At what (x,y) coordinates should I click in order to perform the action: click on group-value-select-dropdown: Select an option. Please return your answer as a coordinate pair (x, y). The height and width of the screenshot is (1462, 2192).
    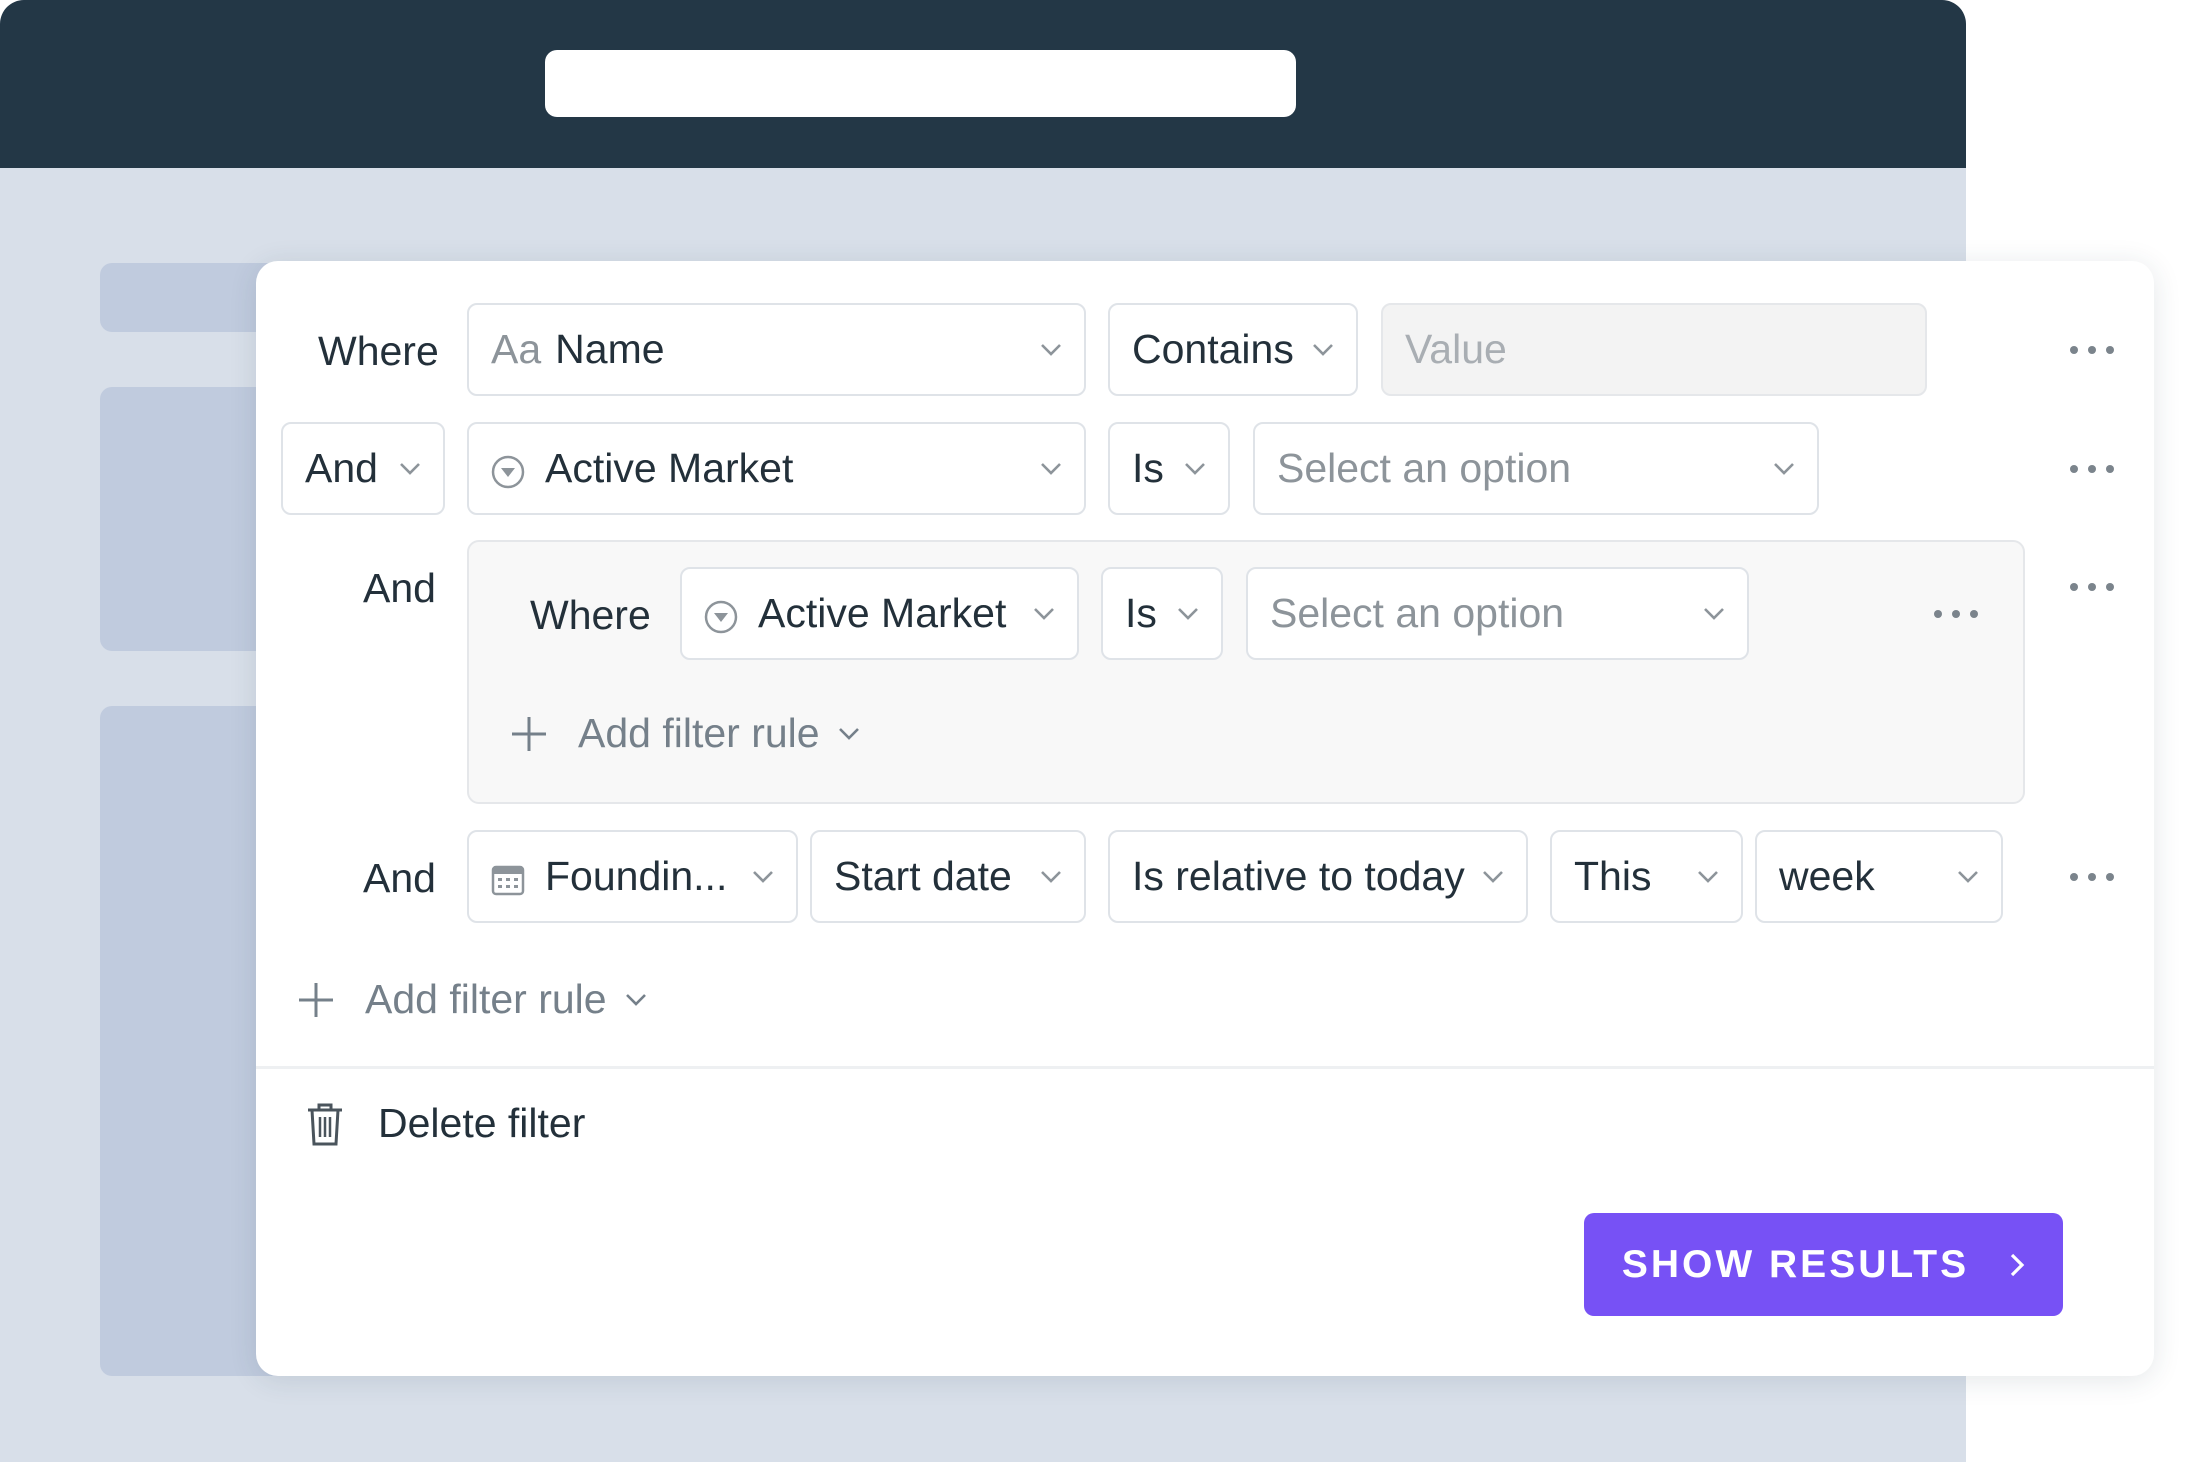
    Looking at the image, I should click on (1497, 613).